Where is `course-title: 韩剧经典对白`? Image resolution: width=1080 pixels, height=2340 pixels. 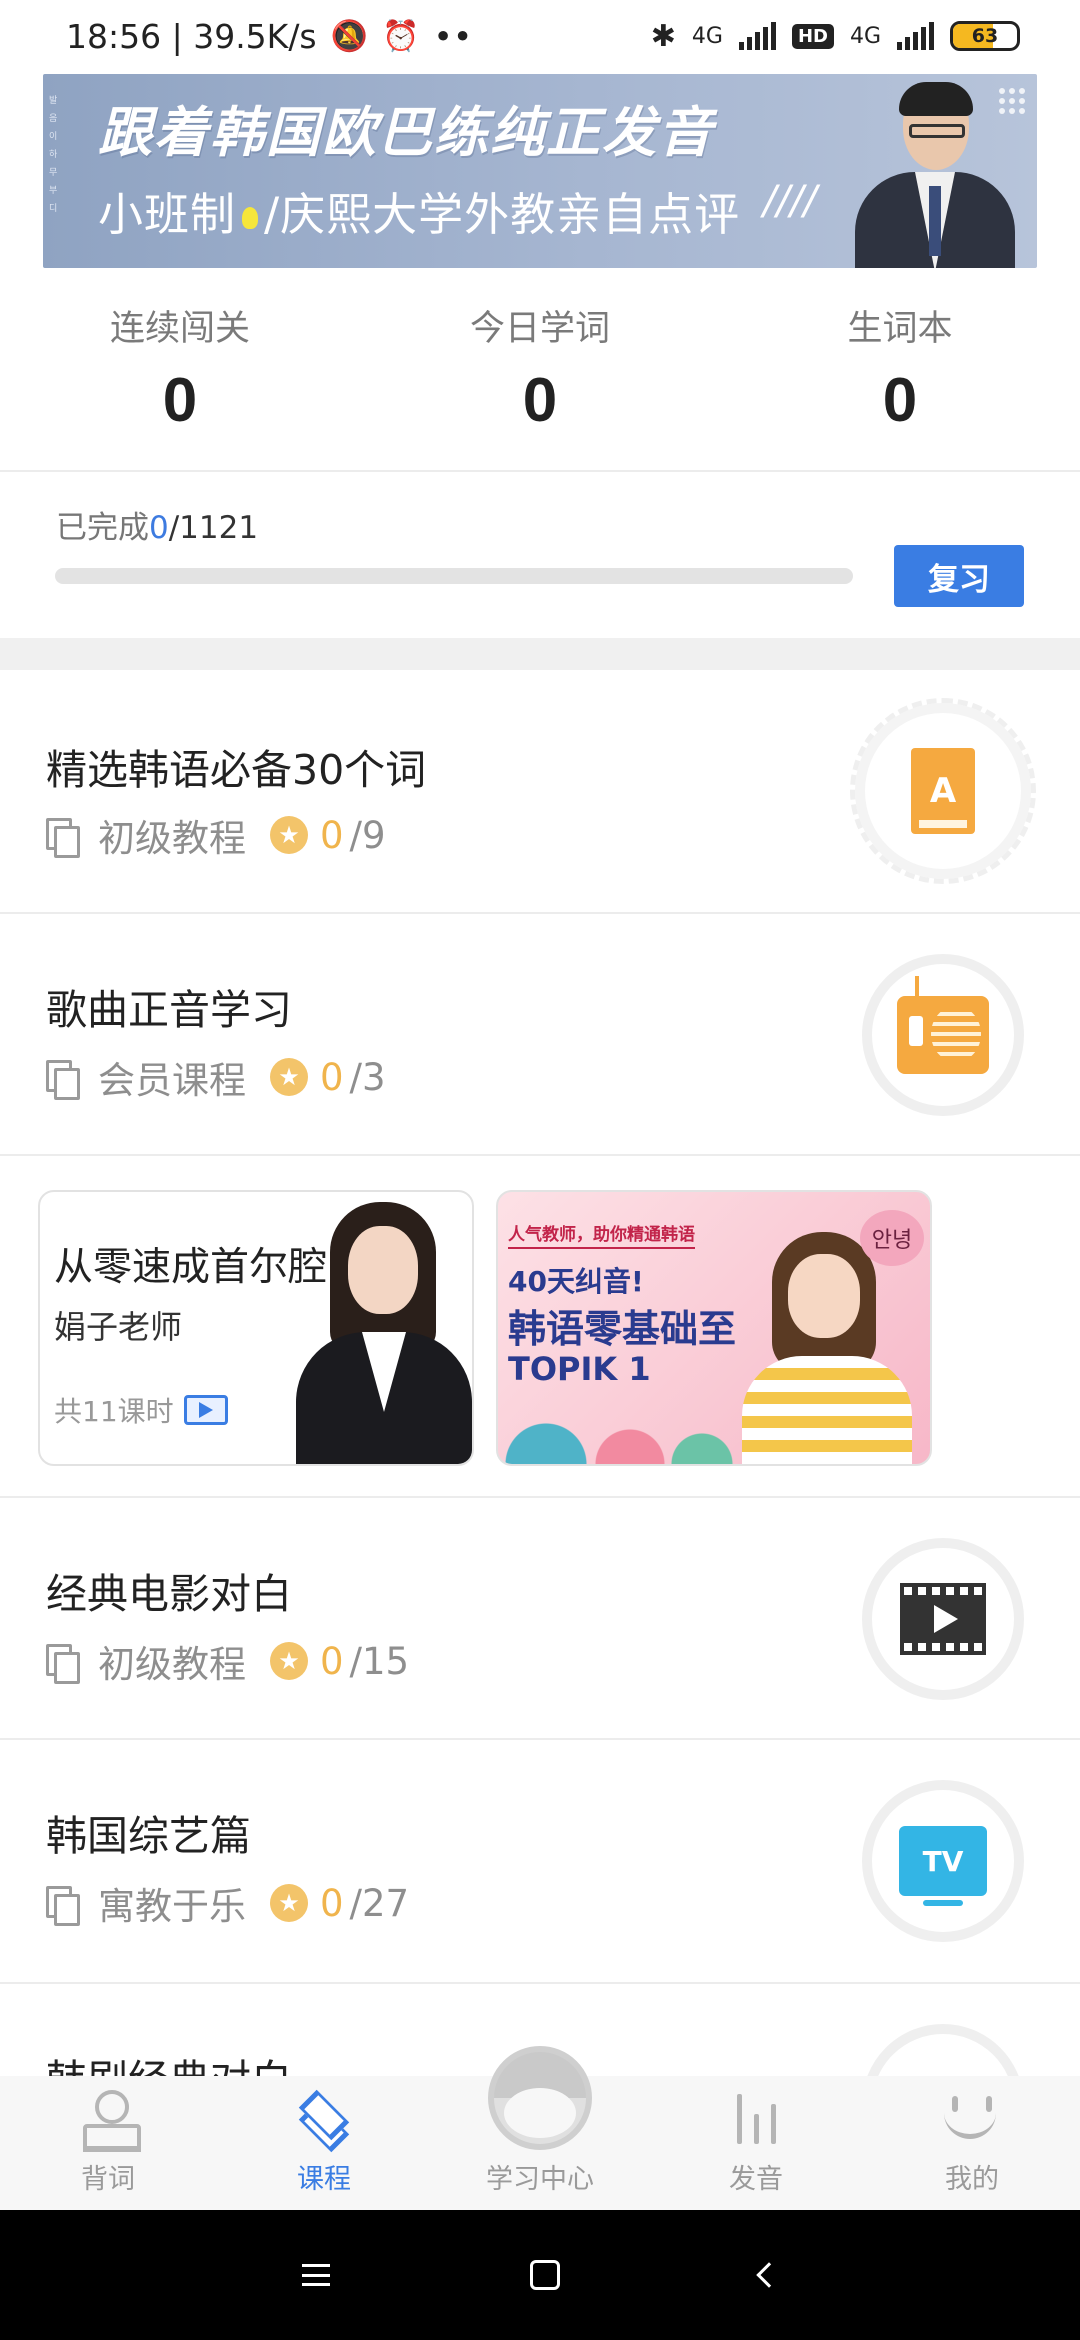 course-title: 韩剧经典对白 is located at coordinates (169, 2061).